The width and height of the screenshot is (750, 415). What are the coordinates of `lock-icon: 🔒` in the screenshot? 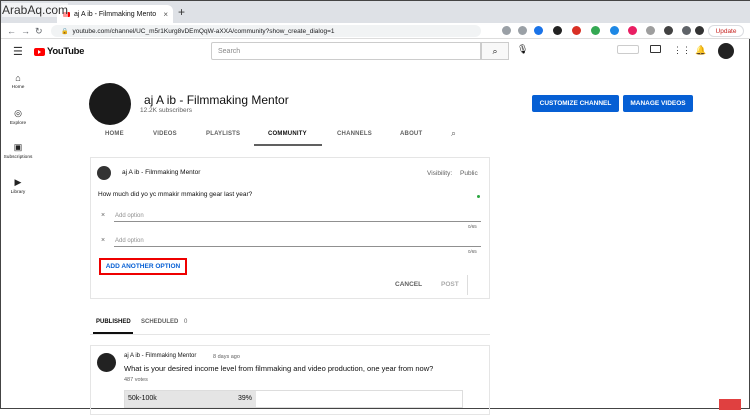 It's located at (65, 31).